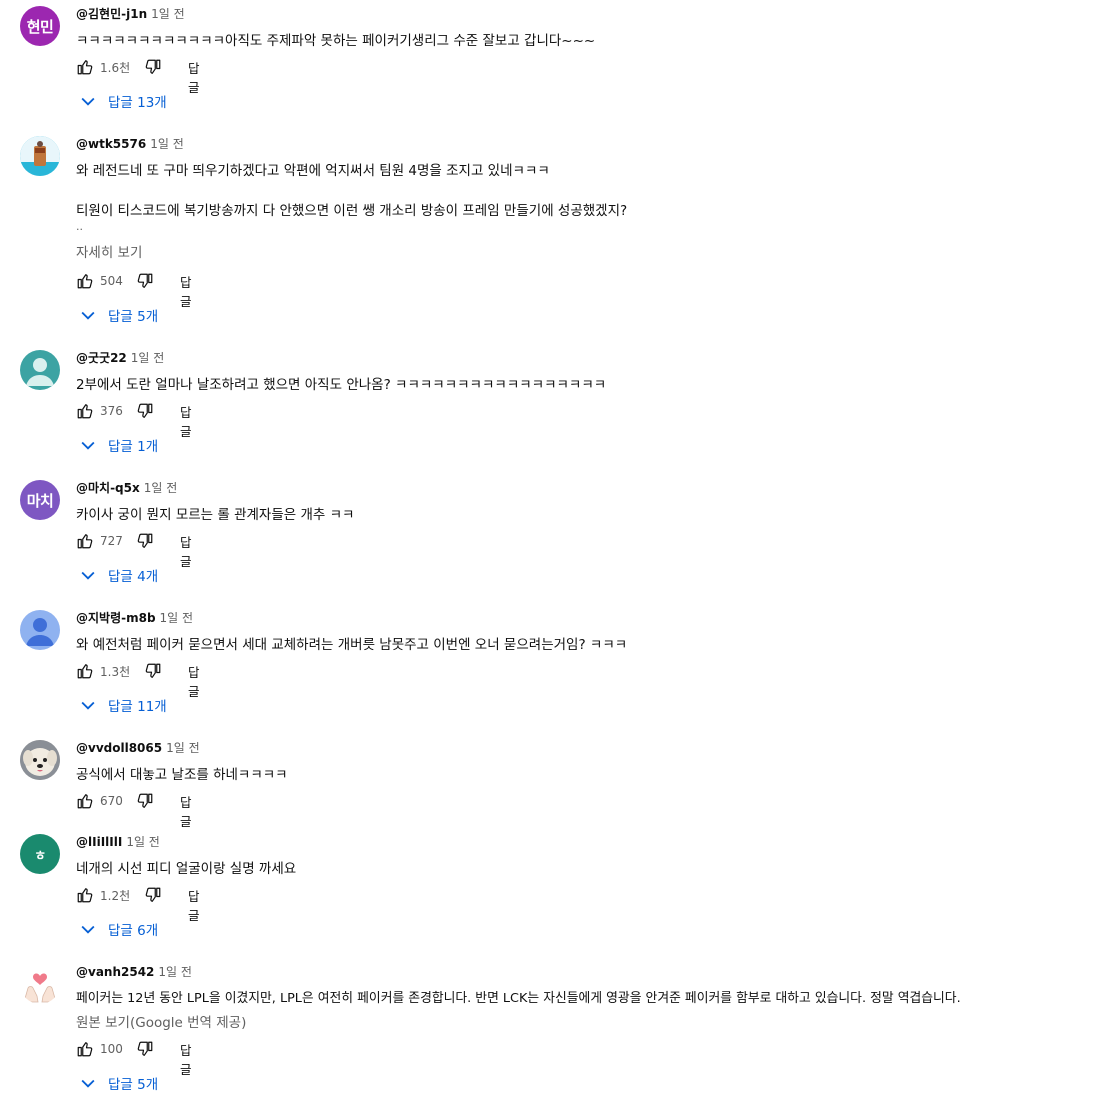  What do you see at coordinates (134, 1057) in the screenshot?
I see `comment-actions: 100 답글` at bounding box center [134, 1057].